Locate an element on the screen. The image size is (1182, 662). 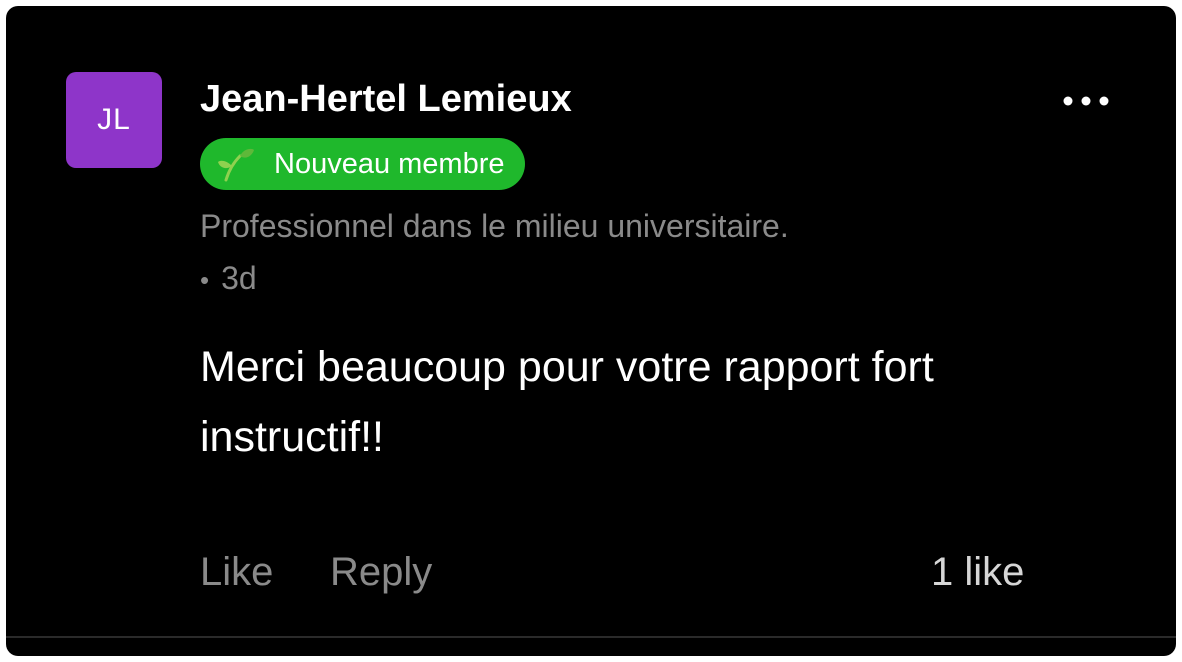
like-count: 1 like is located at coordinates (977, 572).